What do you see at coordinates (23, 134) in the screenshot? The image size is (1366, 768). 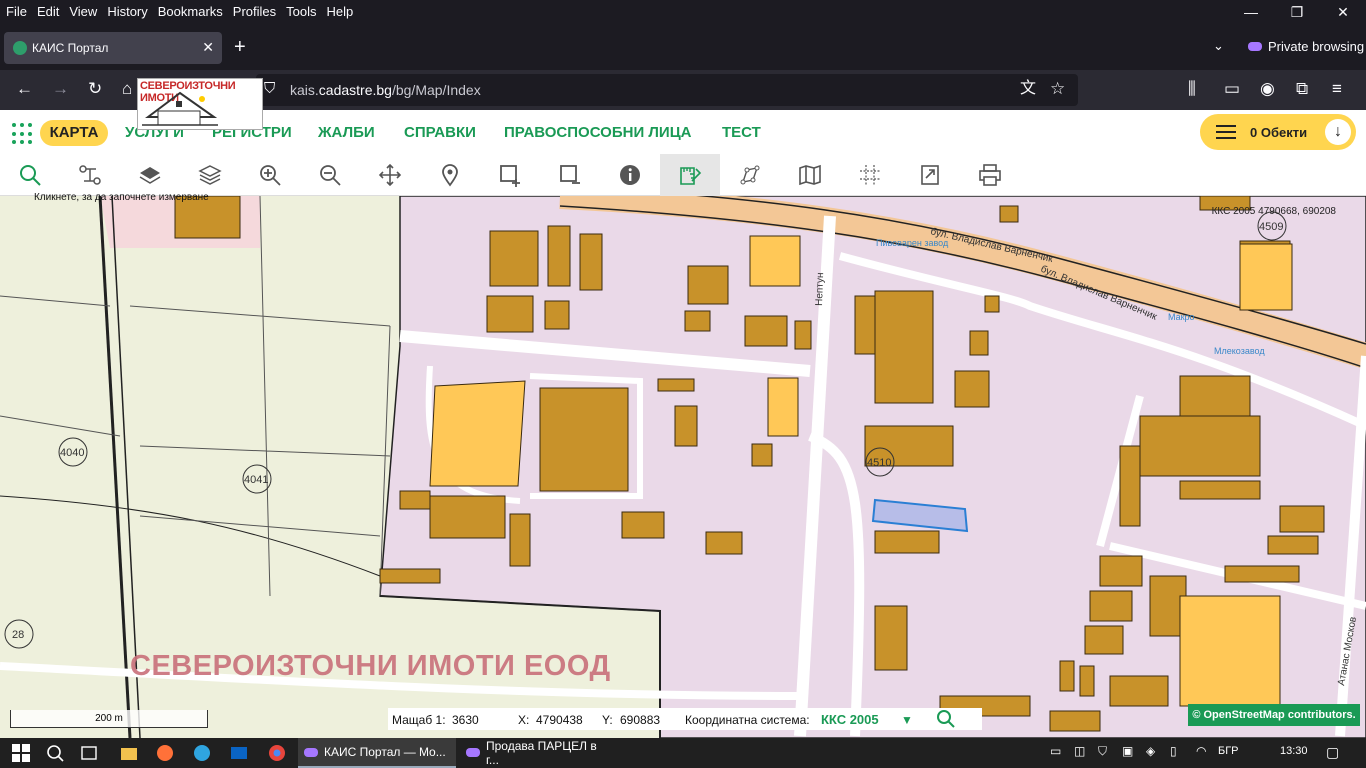 I see `apps-grid-icon` at bounding box center [23, 134].